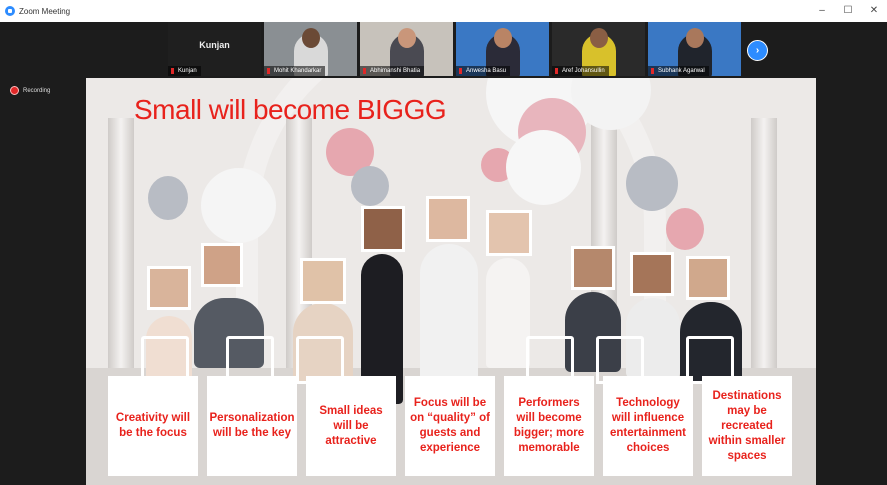 The height and width of the screenshot is (485, 887). What do you see at coordinates (406, 49) in the screenshot?
I see `participant-tile: Abhimanshi Bhatia` at bounding box center [406, 49].